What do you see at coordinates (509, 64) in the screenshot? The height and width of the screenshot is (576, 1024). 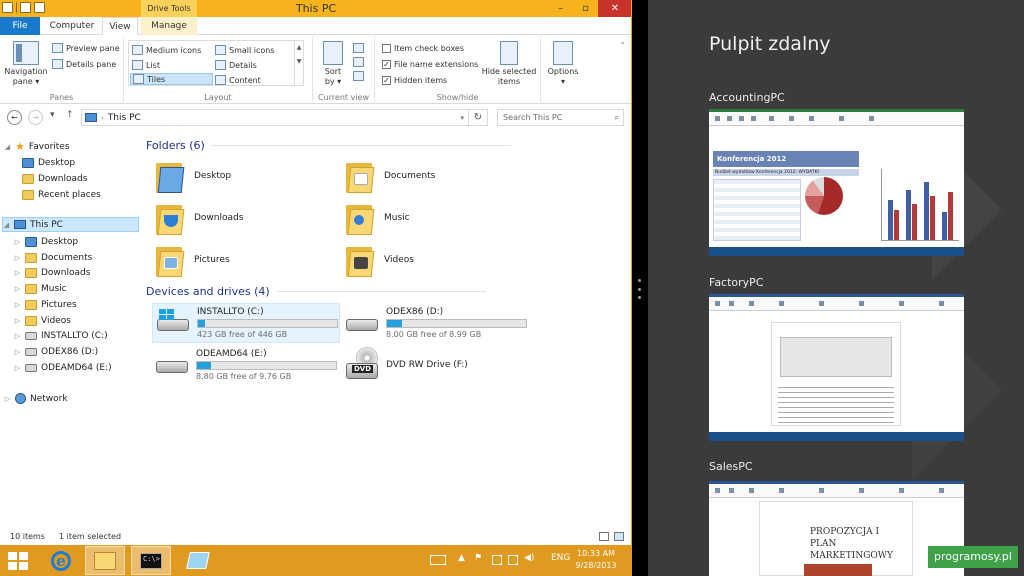 I see `hide-selected-items-button: Hide selected items` at bounding box center [509, 64].